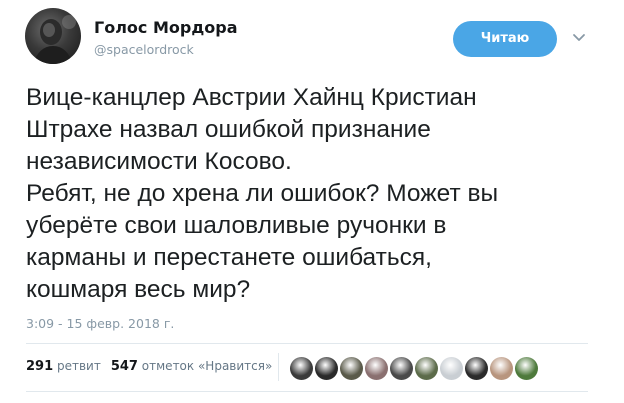 This screenshot has height=403, width=624. I want to click on tweet-text-line: кошмаря весь мир?, so click(138, 289).